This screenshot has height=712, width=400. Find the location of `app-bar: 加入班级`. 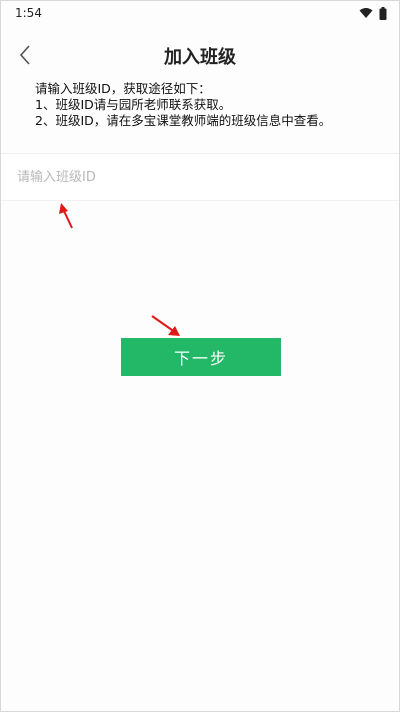

app-bar: 加入班级 is located at coordinates (200, 55).